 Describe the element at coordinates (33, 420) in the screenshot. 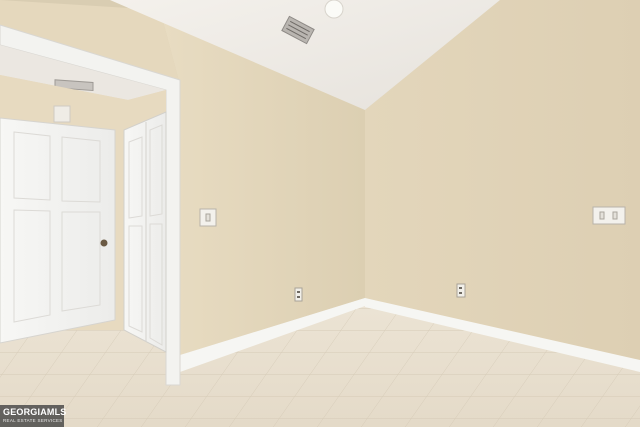

I see `watermark-tagline: REAL ESTATE SERVICES` at that location.